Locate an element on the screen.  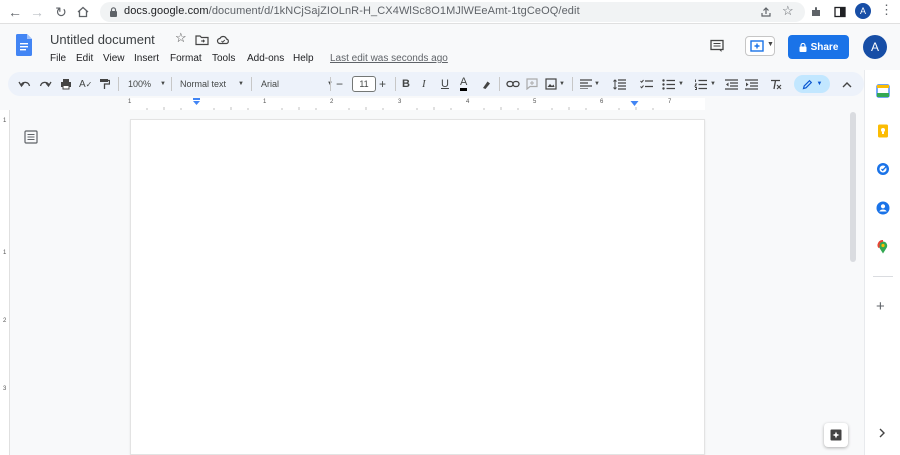
last-edit-link: Last edit was seconds ago is located at coordinates (389, 58).